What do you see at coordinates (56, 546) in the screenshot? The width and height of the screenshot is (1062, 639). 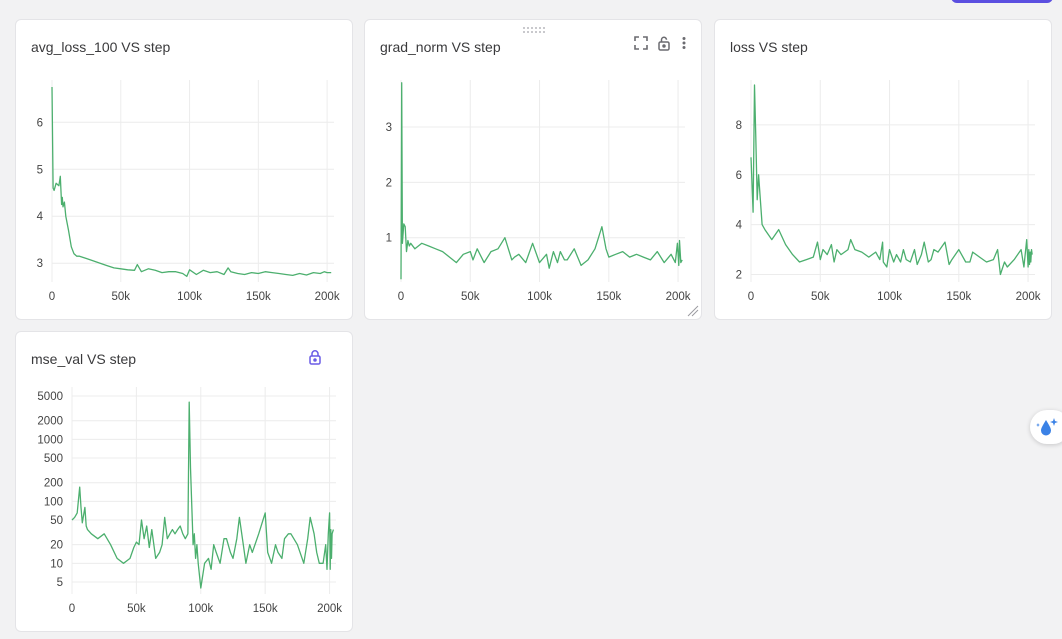 I see `y-tick-label: 20` at bounding box center [56, 546].